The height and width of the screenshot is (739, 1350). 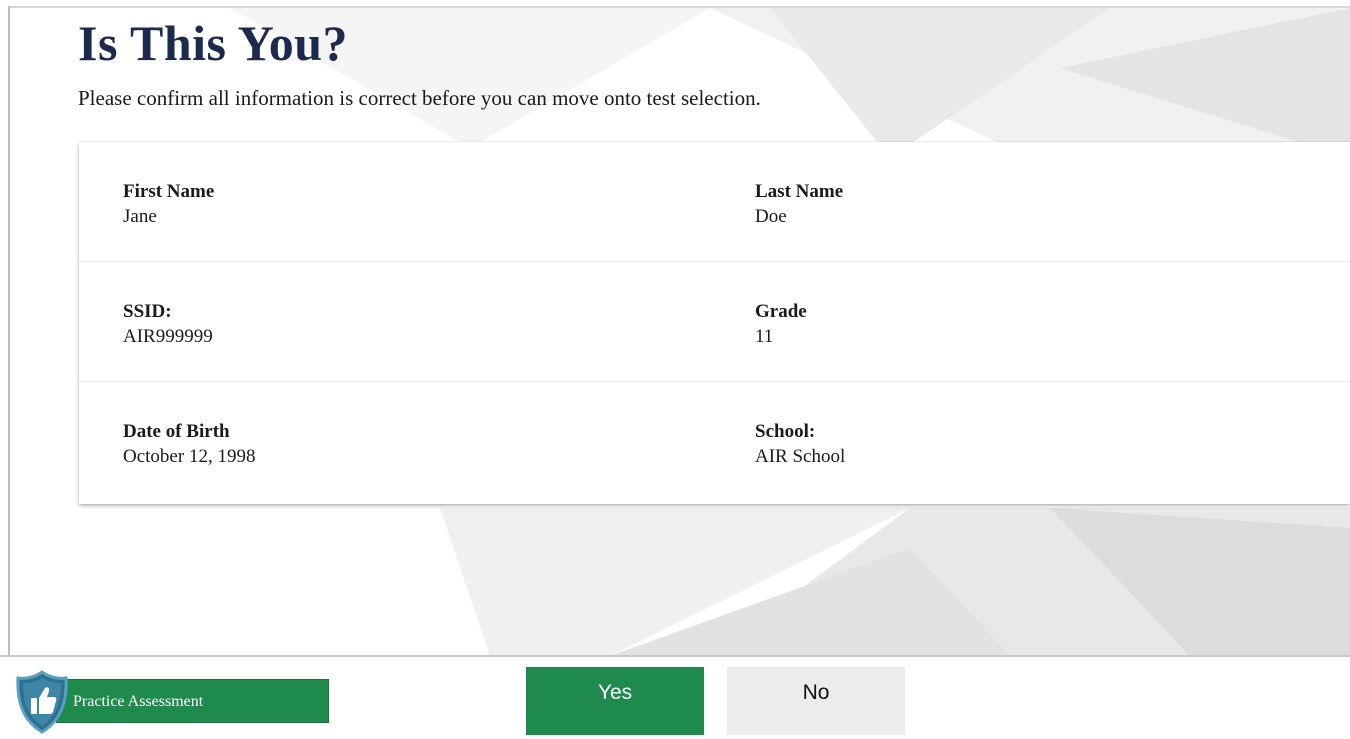 What do you see at coordinates (140, 216) in the screenshot?
I see `field-value: Jane` at bounding box center [140, 216].